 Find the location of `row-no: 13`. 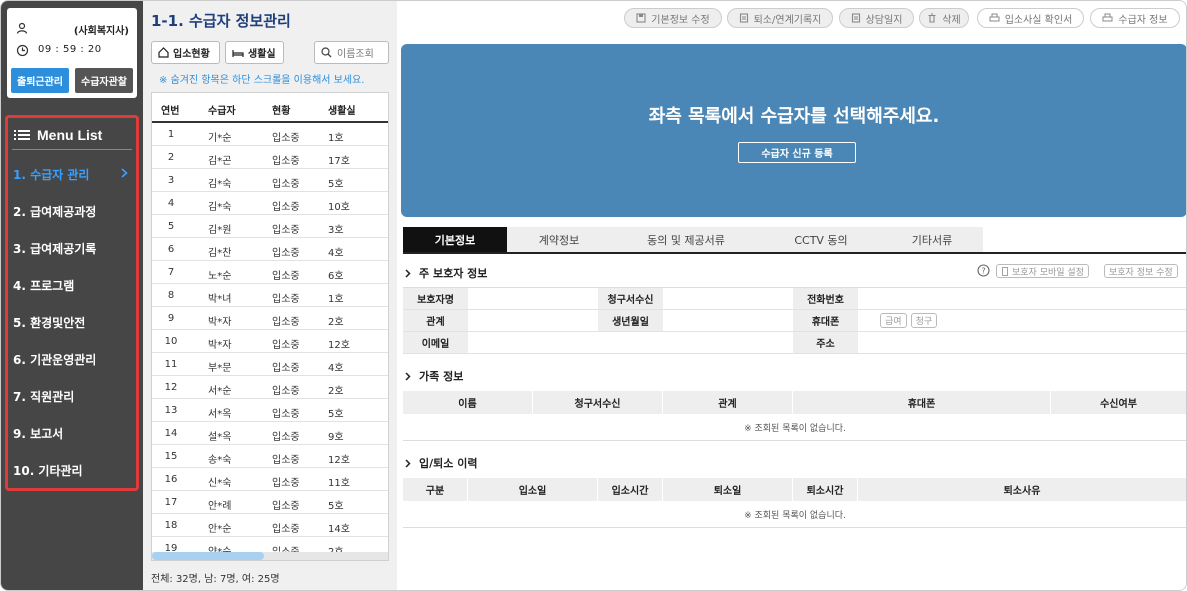

row-no: 13 is located at coordinates (171, 410).